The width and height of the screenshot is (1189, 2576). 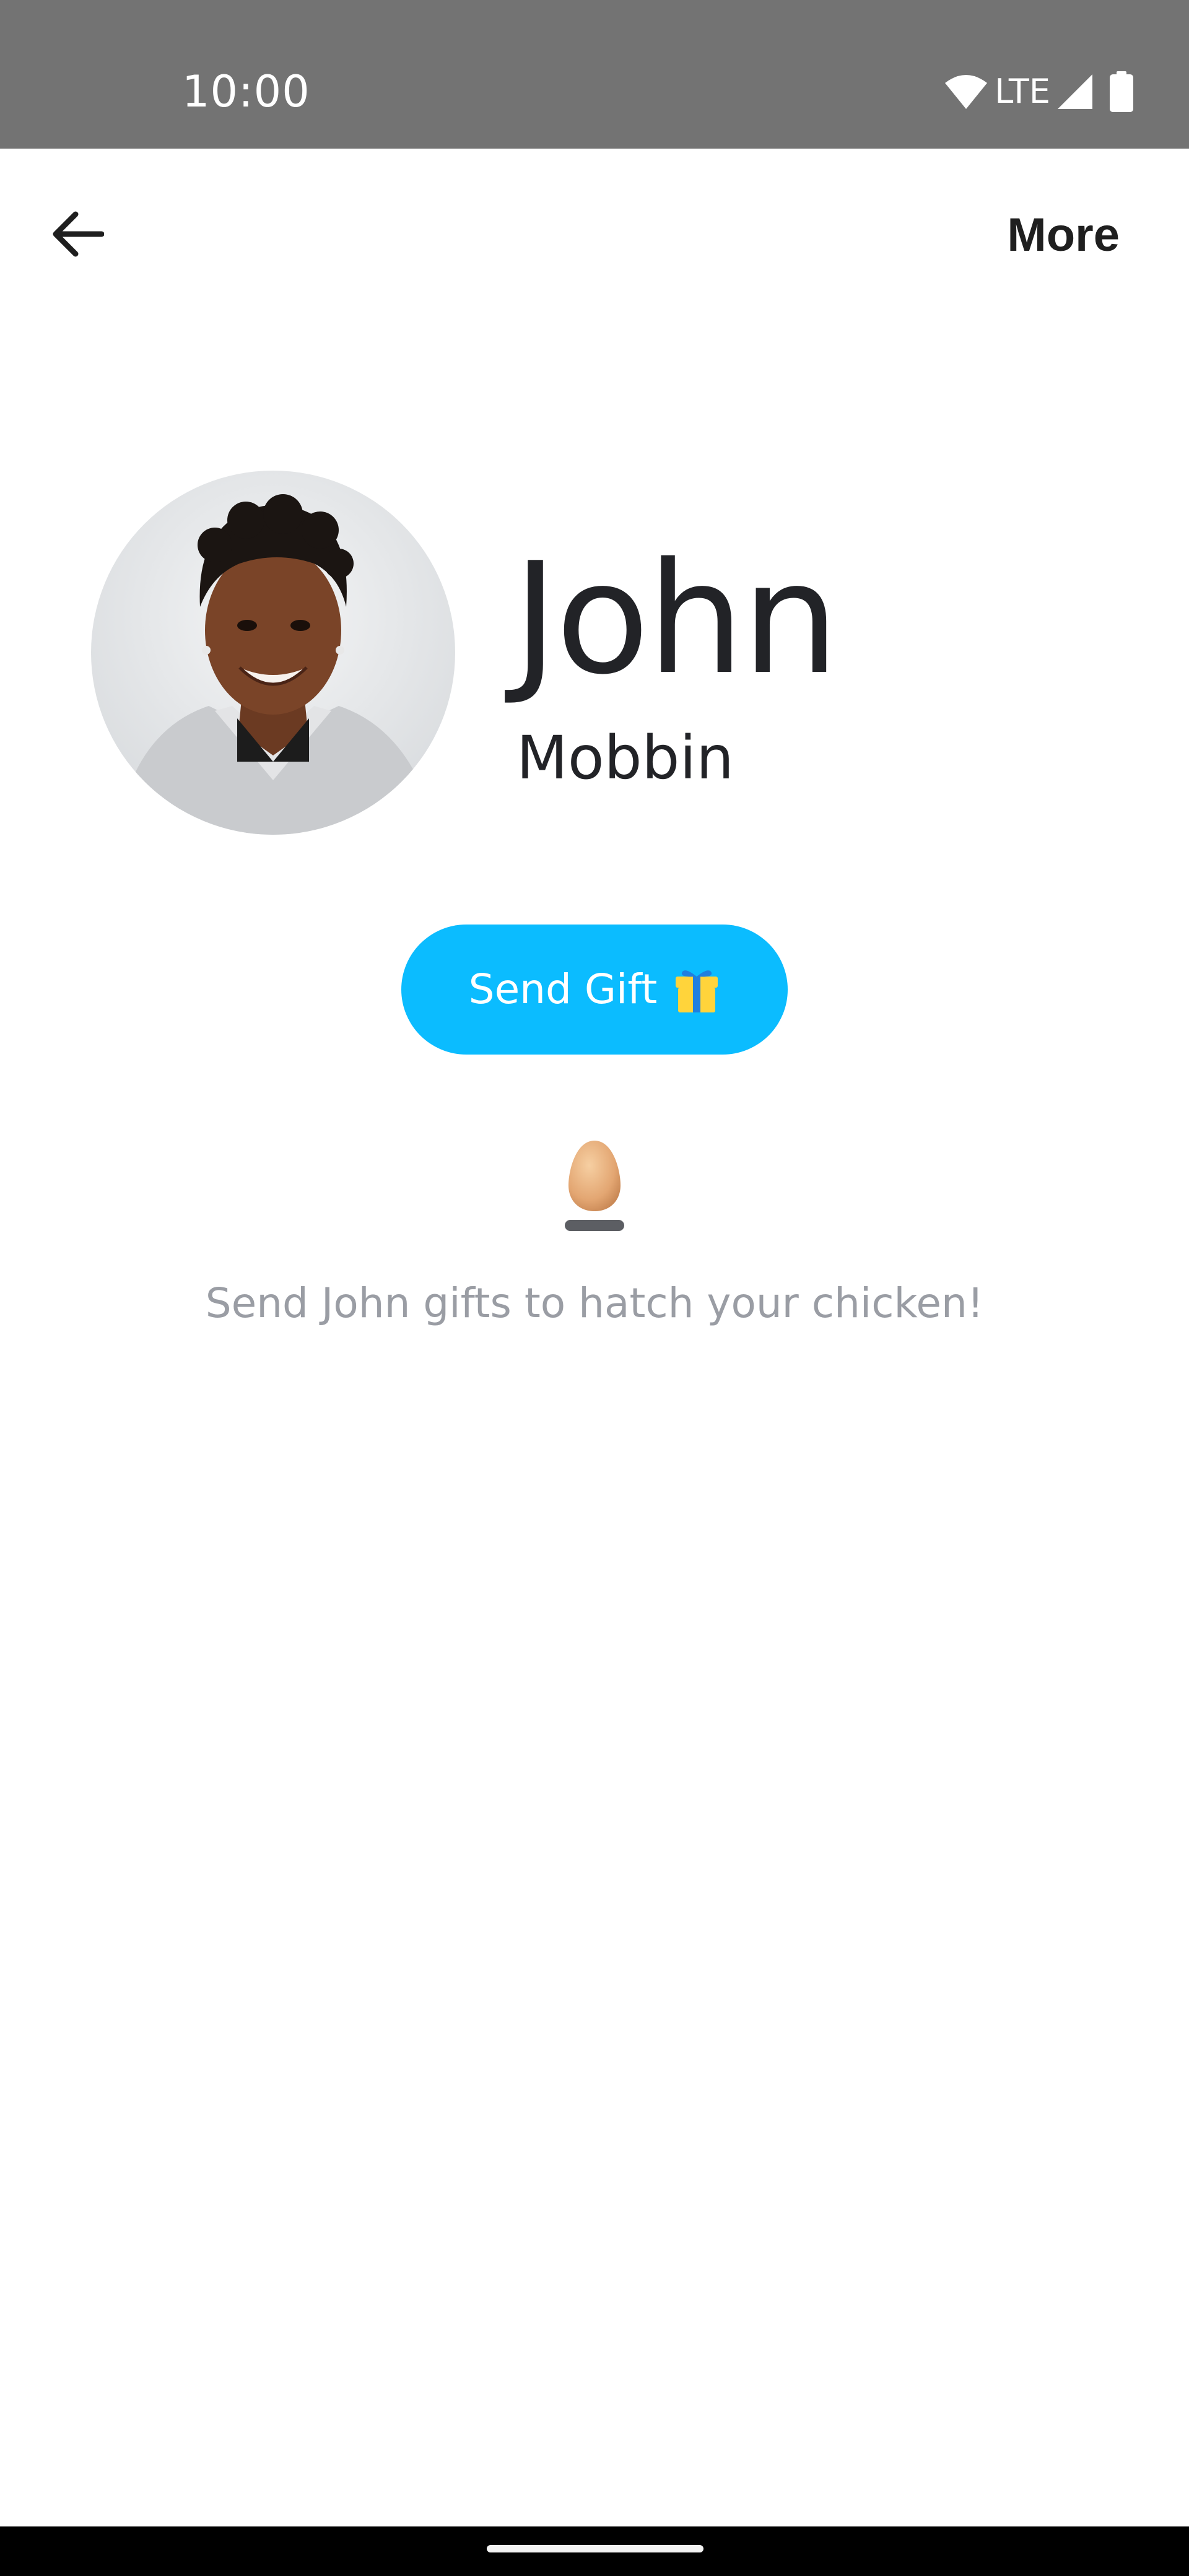 What do you see at coordinates (1121, 91) in the screenshot?
I see `battery-icon` at bounding box center [1121, 91].